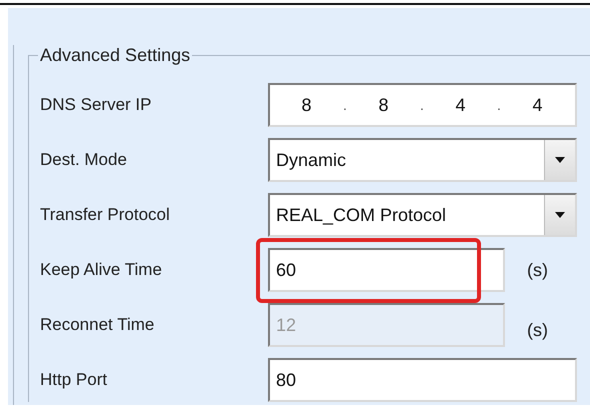  What do you see at coordinates (74, 380) in the screenshot?
I see `field-label: Http Port` at bounding box center [74, 380].